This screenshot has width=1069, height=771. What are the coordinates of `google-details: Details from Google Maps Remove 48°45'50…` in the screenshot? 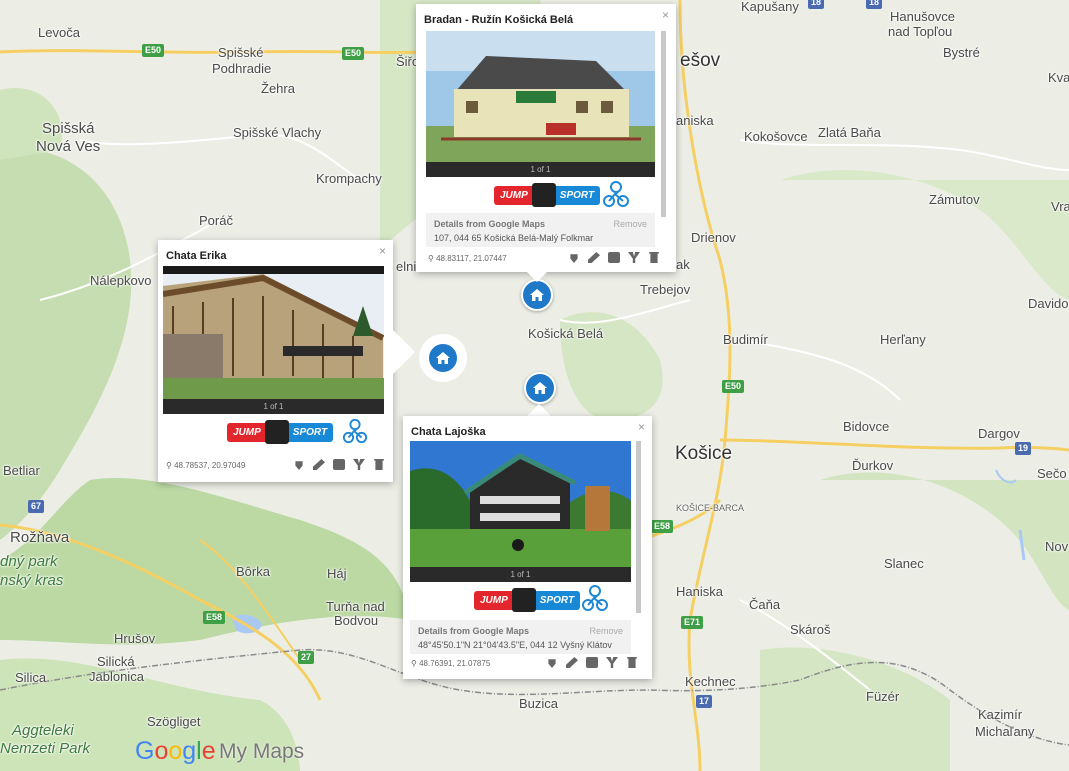 It's located at (520, 637).